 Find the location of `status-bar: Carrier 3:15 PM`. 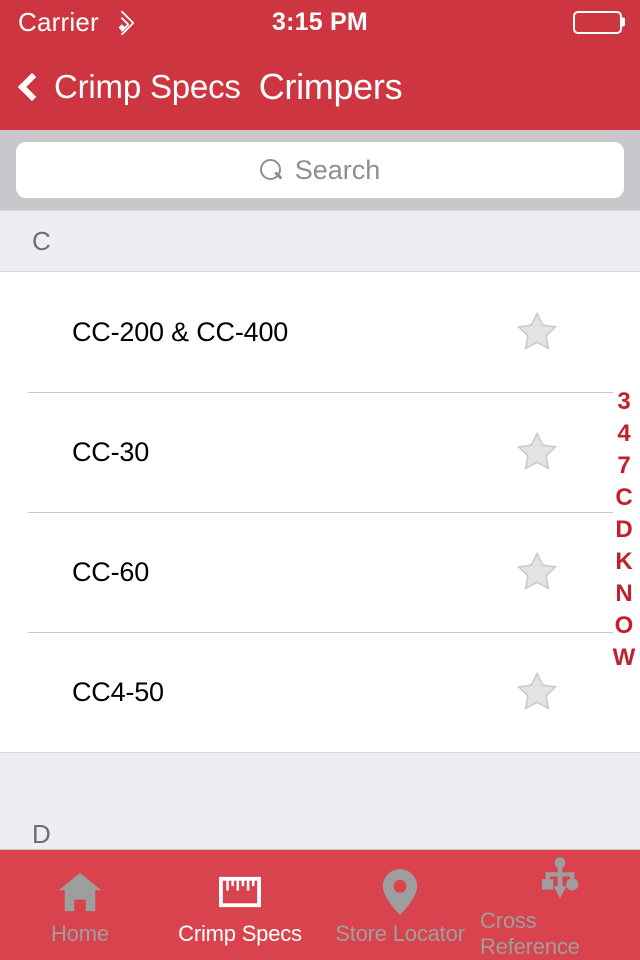

status-bar: Carrier 3:15 PM is located at coordinates (320, 22).